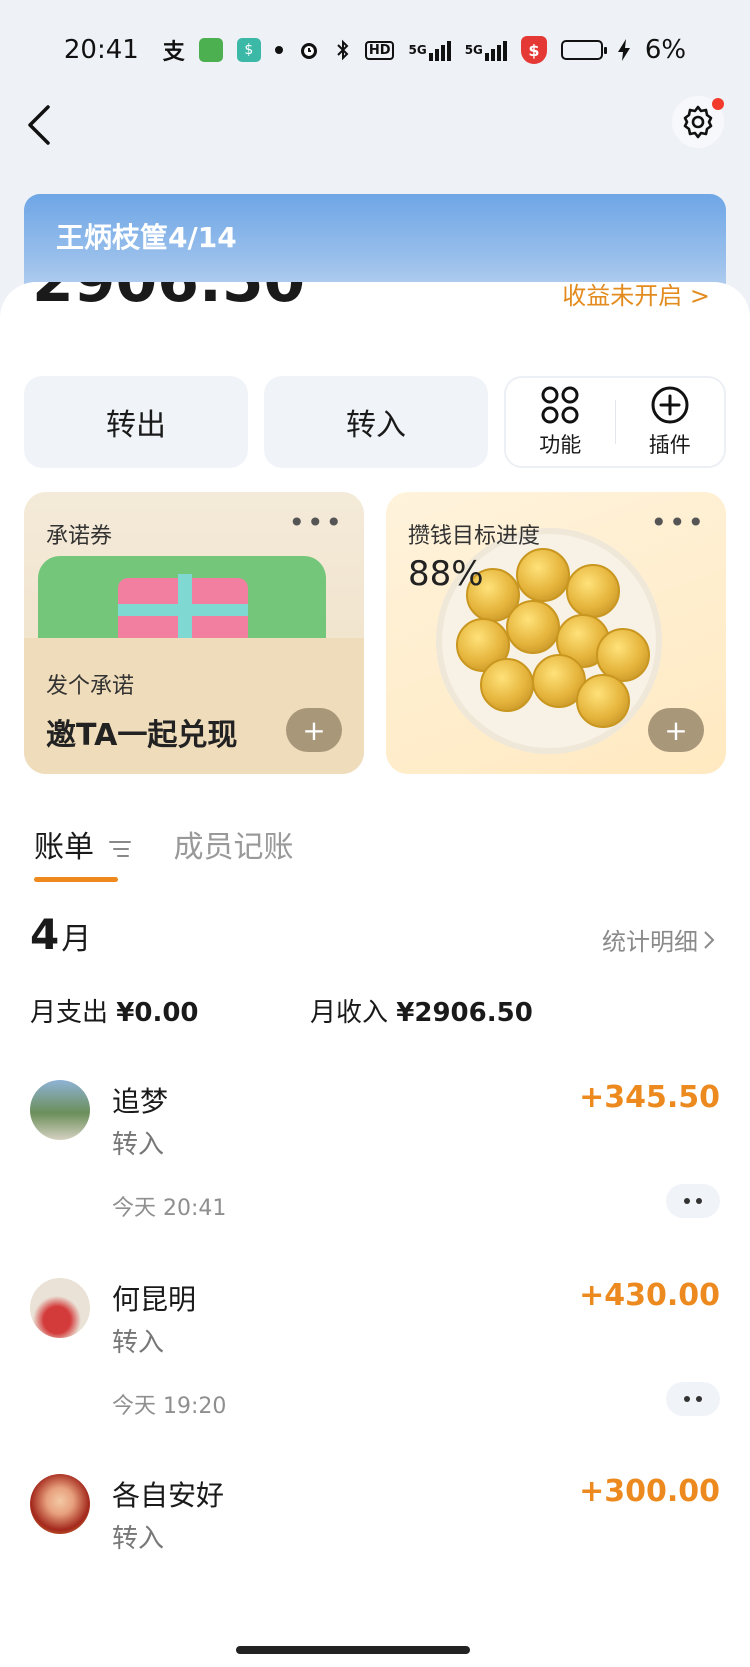 The image size is (750, 1667). Describe the element at coordinates (45, 934) in the screenshot. I see `month-number: 4` at that location.